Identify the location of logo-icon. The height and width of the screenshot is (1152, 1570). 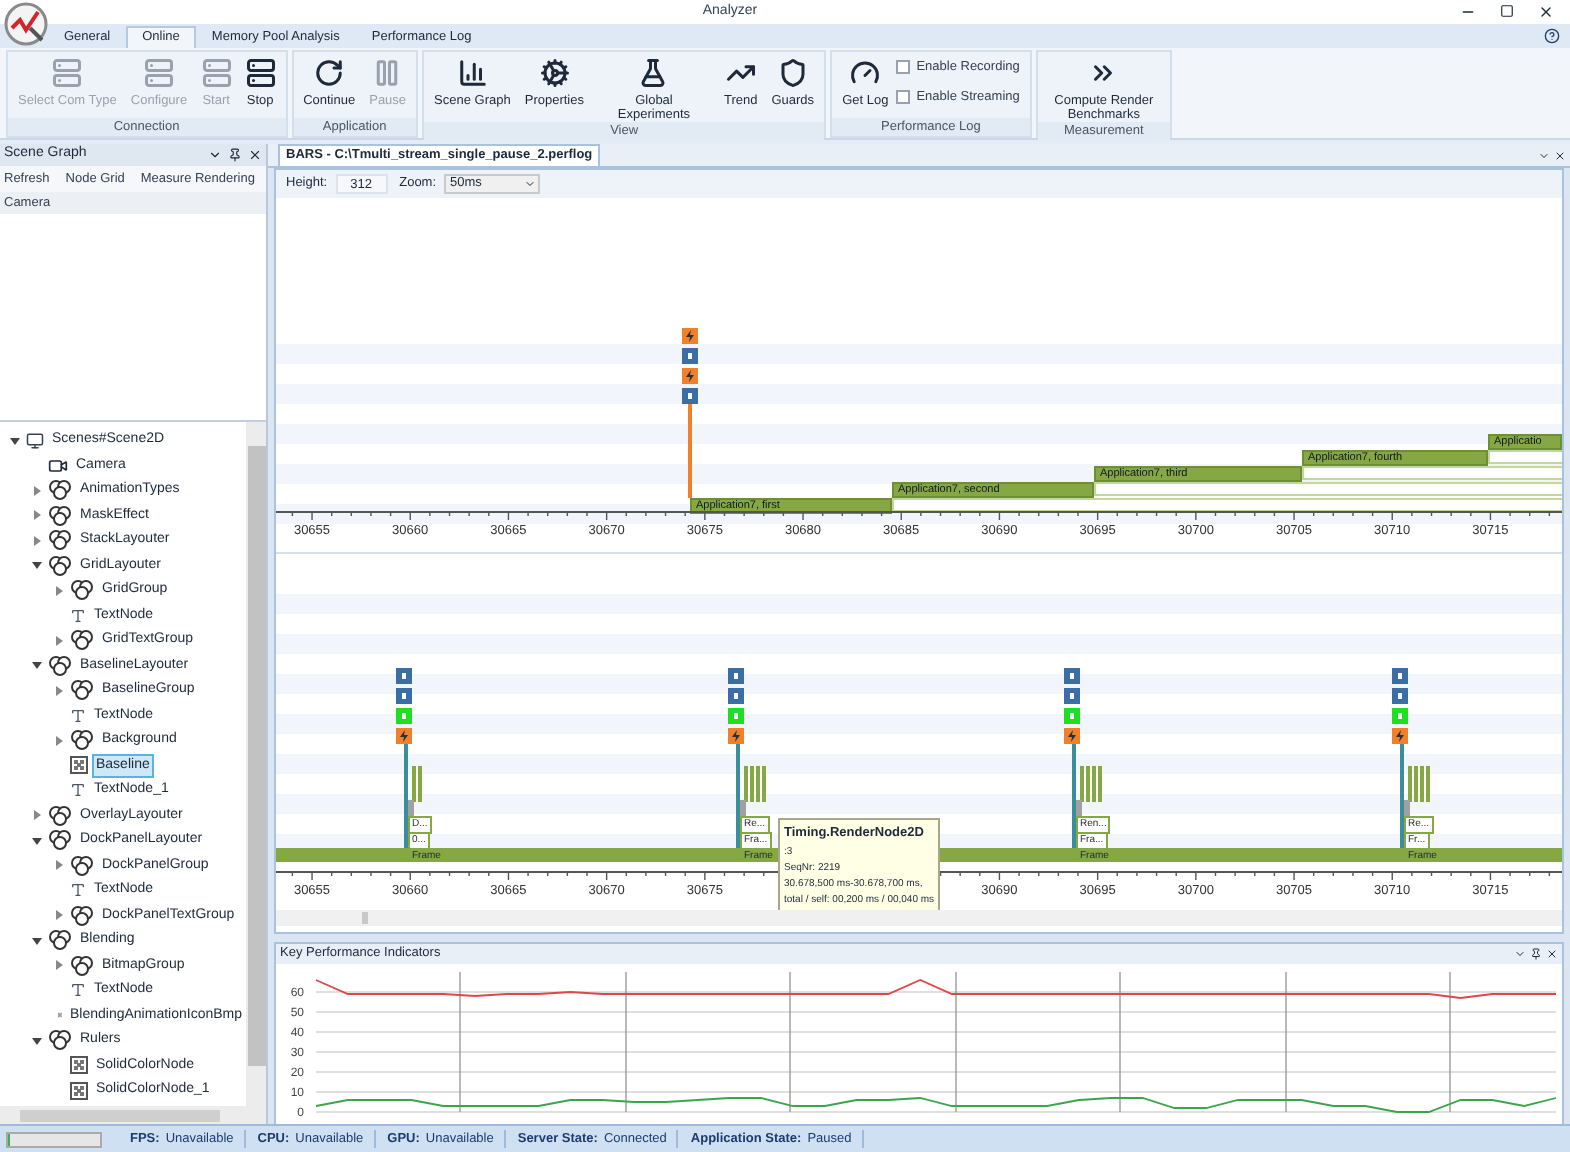
(26, 24).